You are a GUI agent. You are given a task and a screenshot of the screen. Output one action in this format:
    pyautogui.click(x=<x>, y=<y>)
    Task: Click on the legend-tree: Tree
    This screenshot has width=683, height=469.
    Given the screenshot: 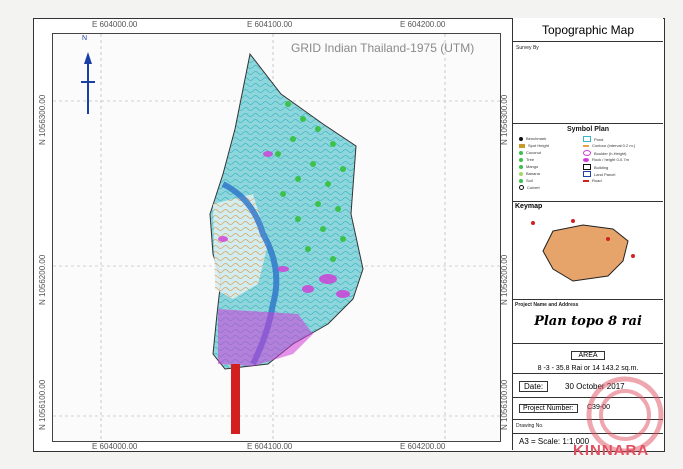 What is the action you would take?
    pyautogui.click(x=526, y=159)
    